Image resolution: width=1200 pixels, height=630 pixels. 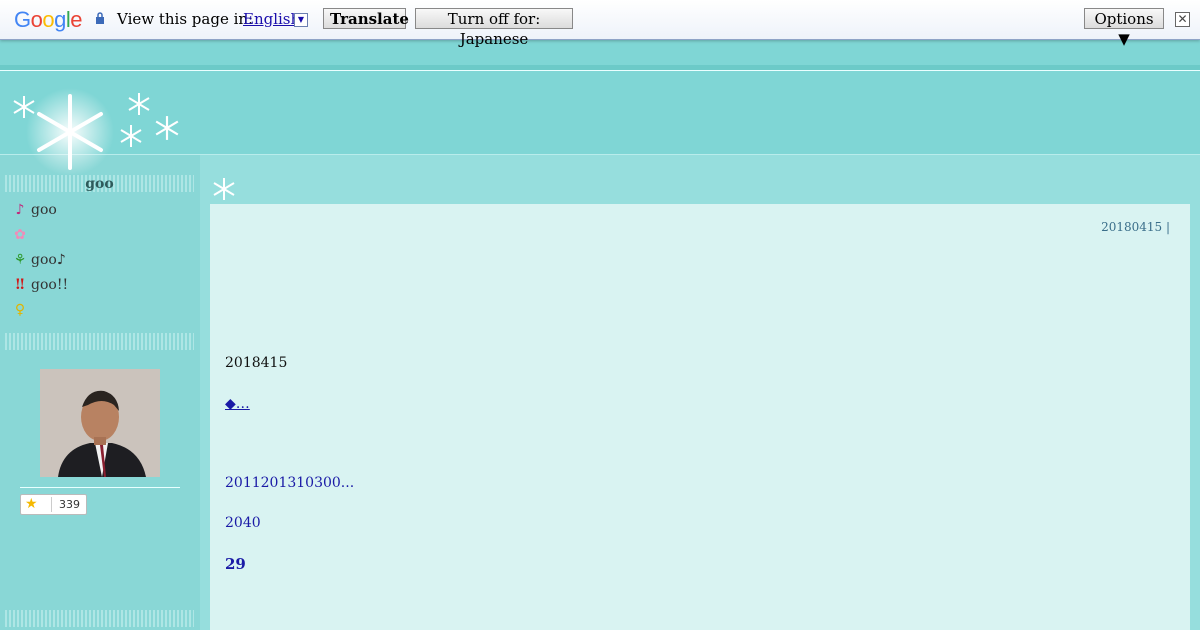 I want to click on sidebar-item-bulb: ♀, so click(x=21, y=310).